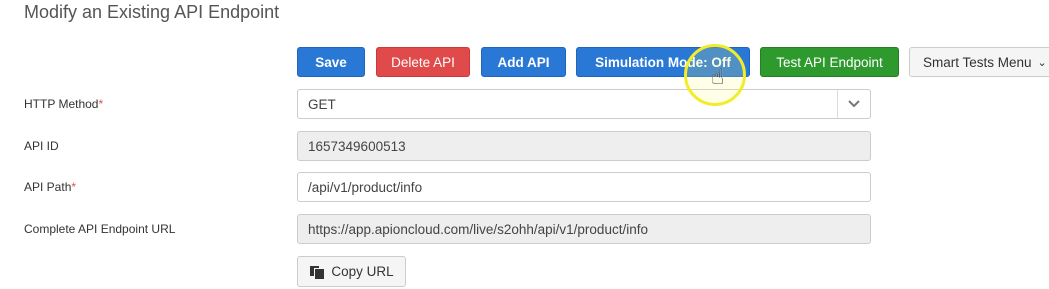 The image size is (1049, 289). Describe the element at coordinates (331, 62) in the screenshot. I see `save-button: Save` at that location.